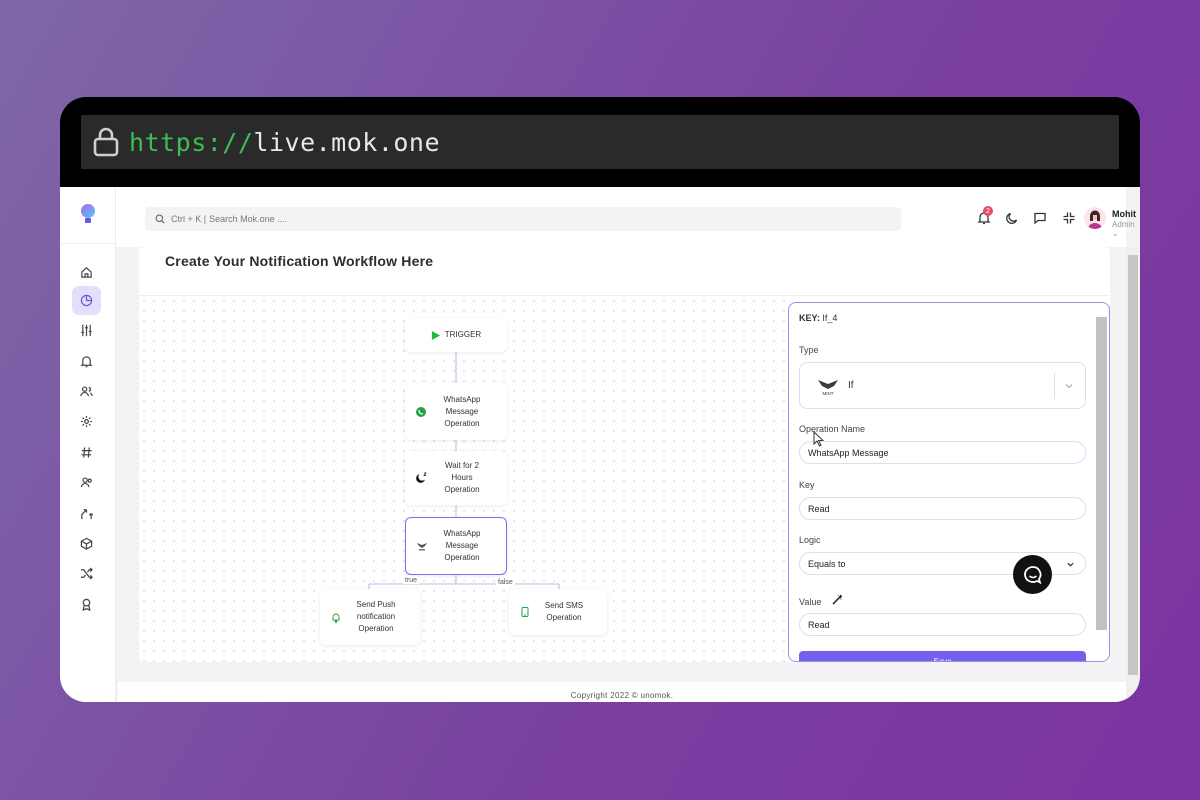 This screenshot has width=1200, height=800. What do you see at coordinates (191, 142) in the screenshot?
I see `url-scheme: https://` at bounding box center [191, 142].